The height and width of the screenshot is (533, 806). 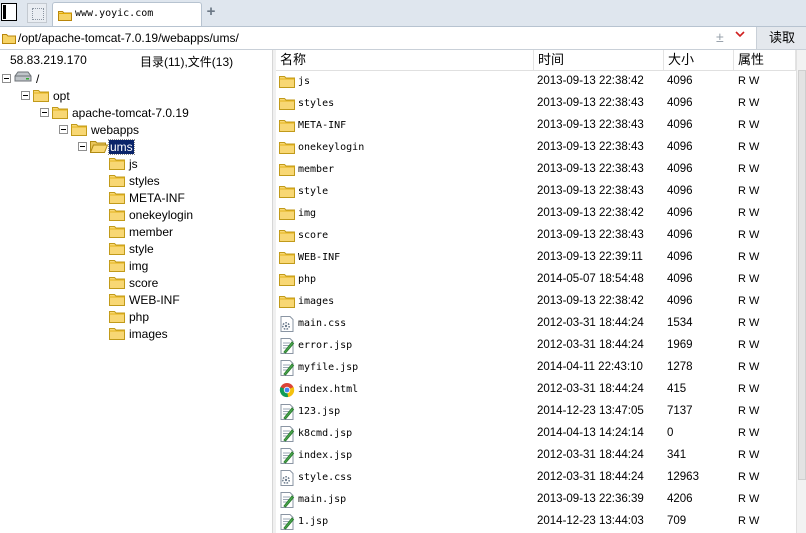 I want to click on file-row: style.css 2012-03-31 18:44:24 12963 R W, so click(x=536, y=478).